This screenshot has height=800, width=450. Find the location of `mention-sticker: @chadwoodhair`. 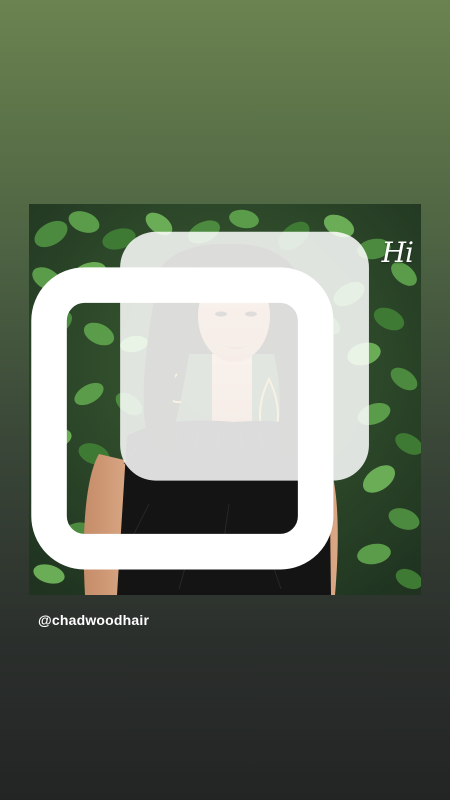

mention-sticker: @chadwoodhair is located at coordinates (93, 620).